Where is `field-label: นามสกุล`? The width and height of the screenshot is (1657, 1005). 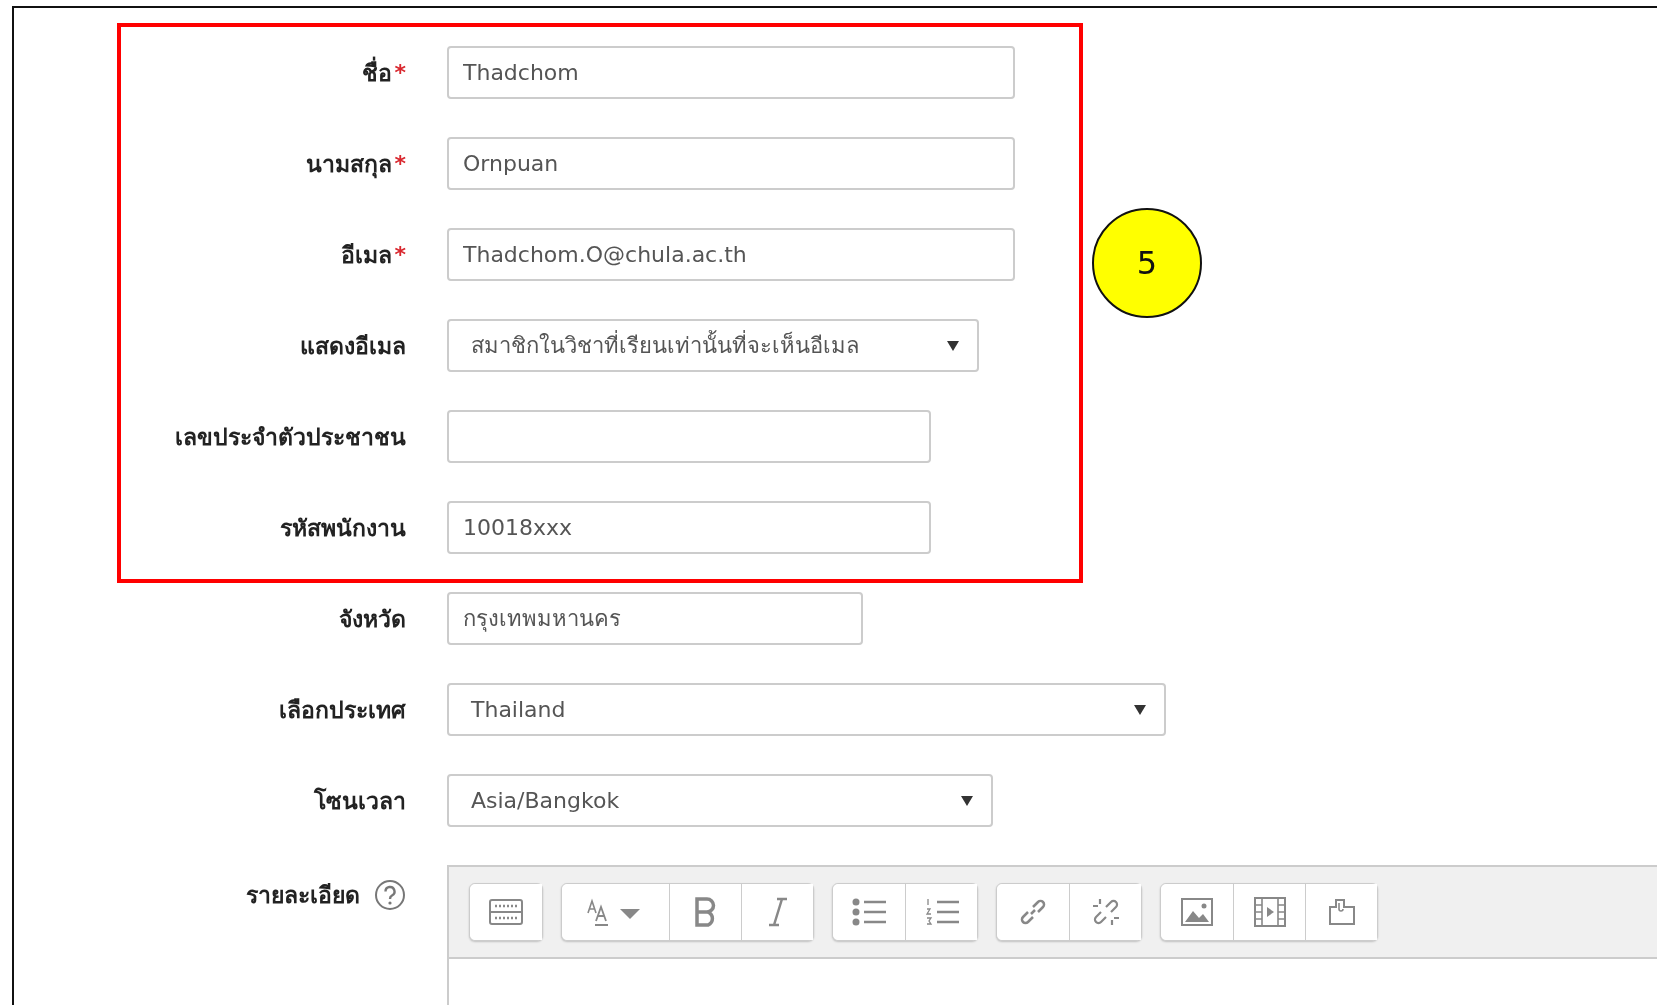 field-label: นามสกุล is located at coordinates (349, 165).